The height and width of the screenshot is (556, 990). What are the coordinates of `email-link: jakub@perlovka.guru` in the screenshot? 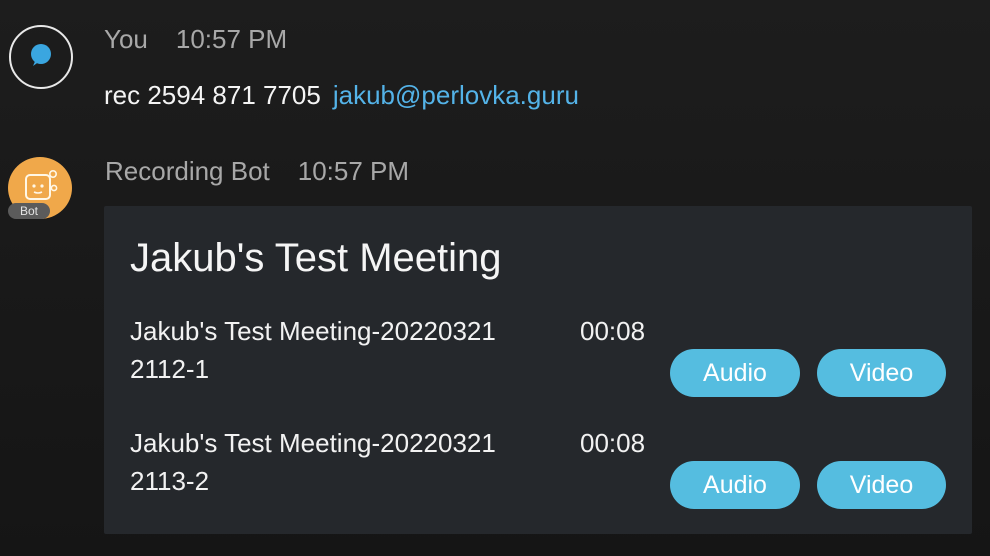 It's located at (456, 95).